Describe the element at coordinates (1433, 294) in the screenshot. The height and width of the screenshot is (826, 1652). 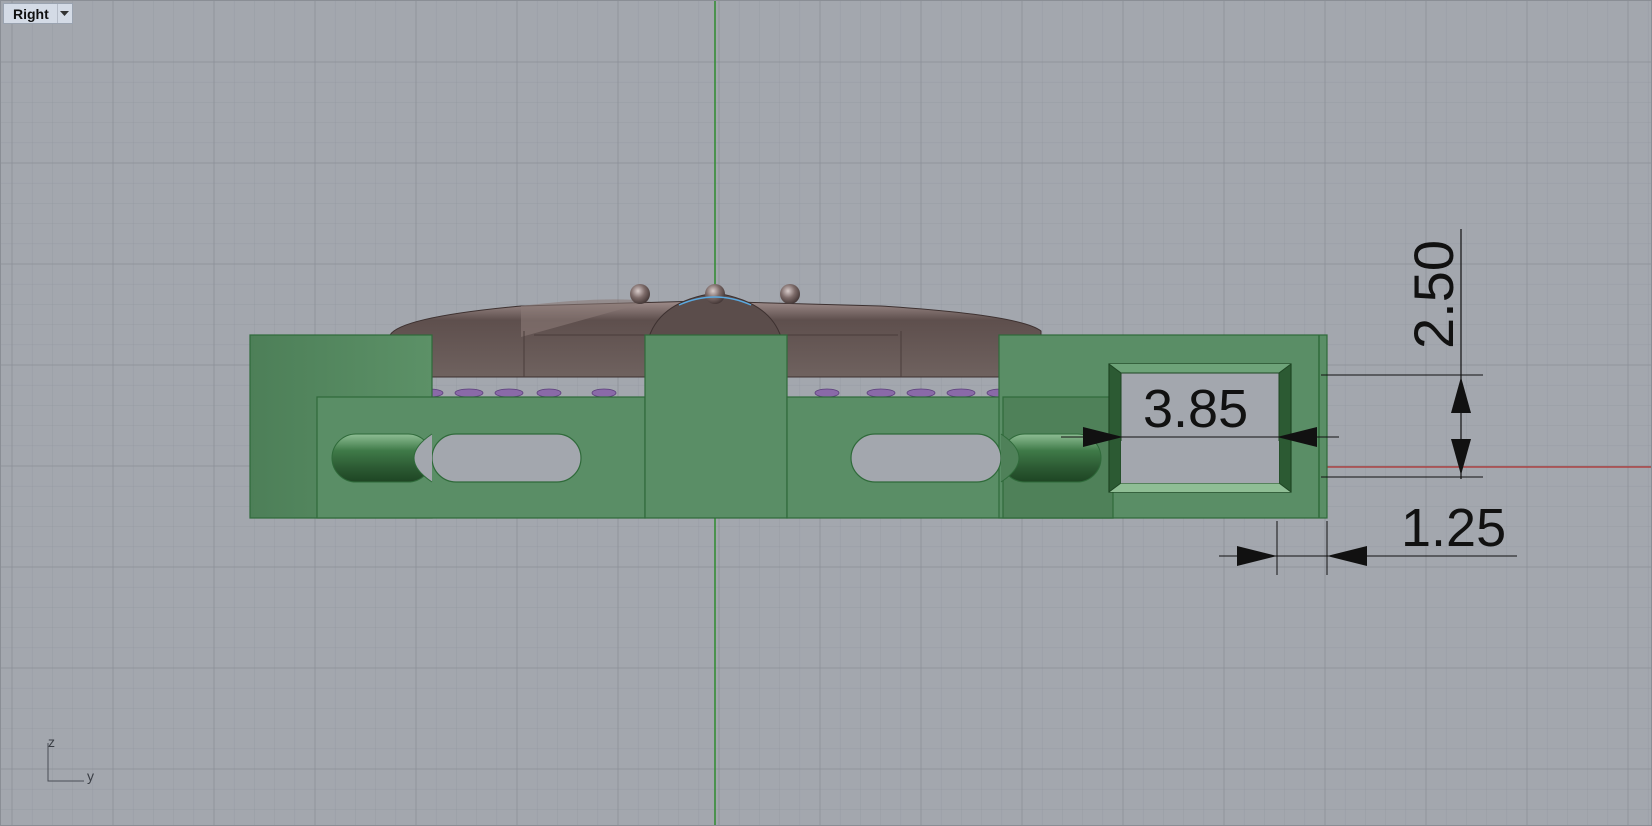
I see `dimension-2-50-label: 2.50` at that location.